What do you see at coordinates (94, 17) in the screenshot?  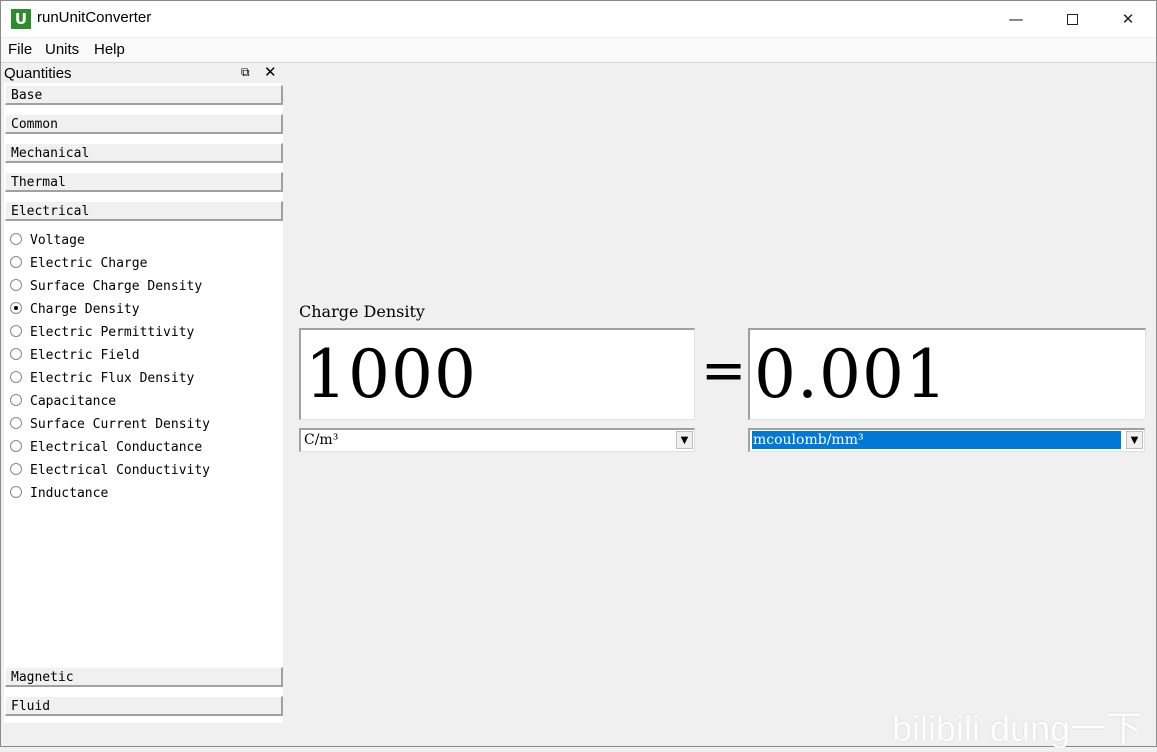 I see `window-title: runUnitConverter` at bounding box center [94, 17].